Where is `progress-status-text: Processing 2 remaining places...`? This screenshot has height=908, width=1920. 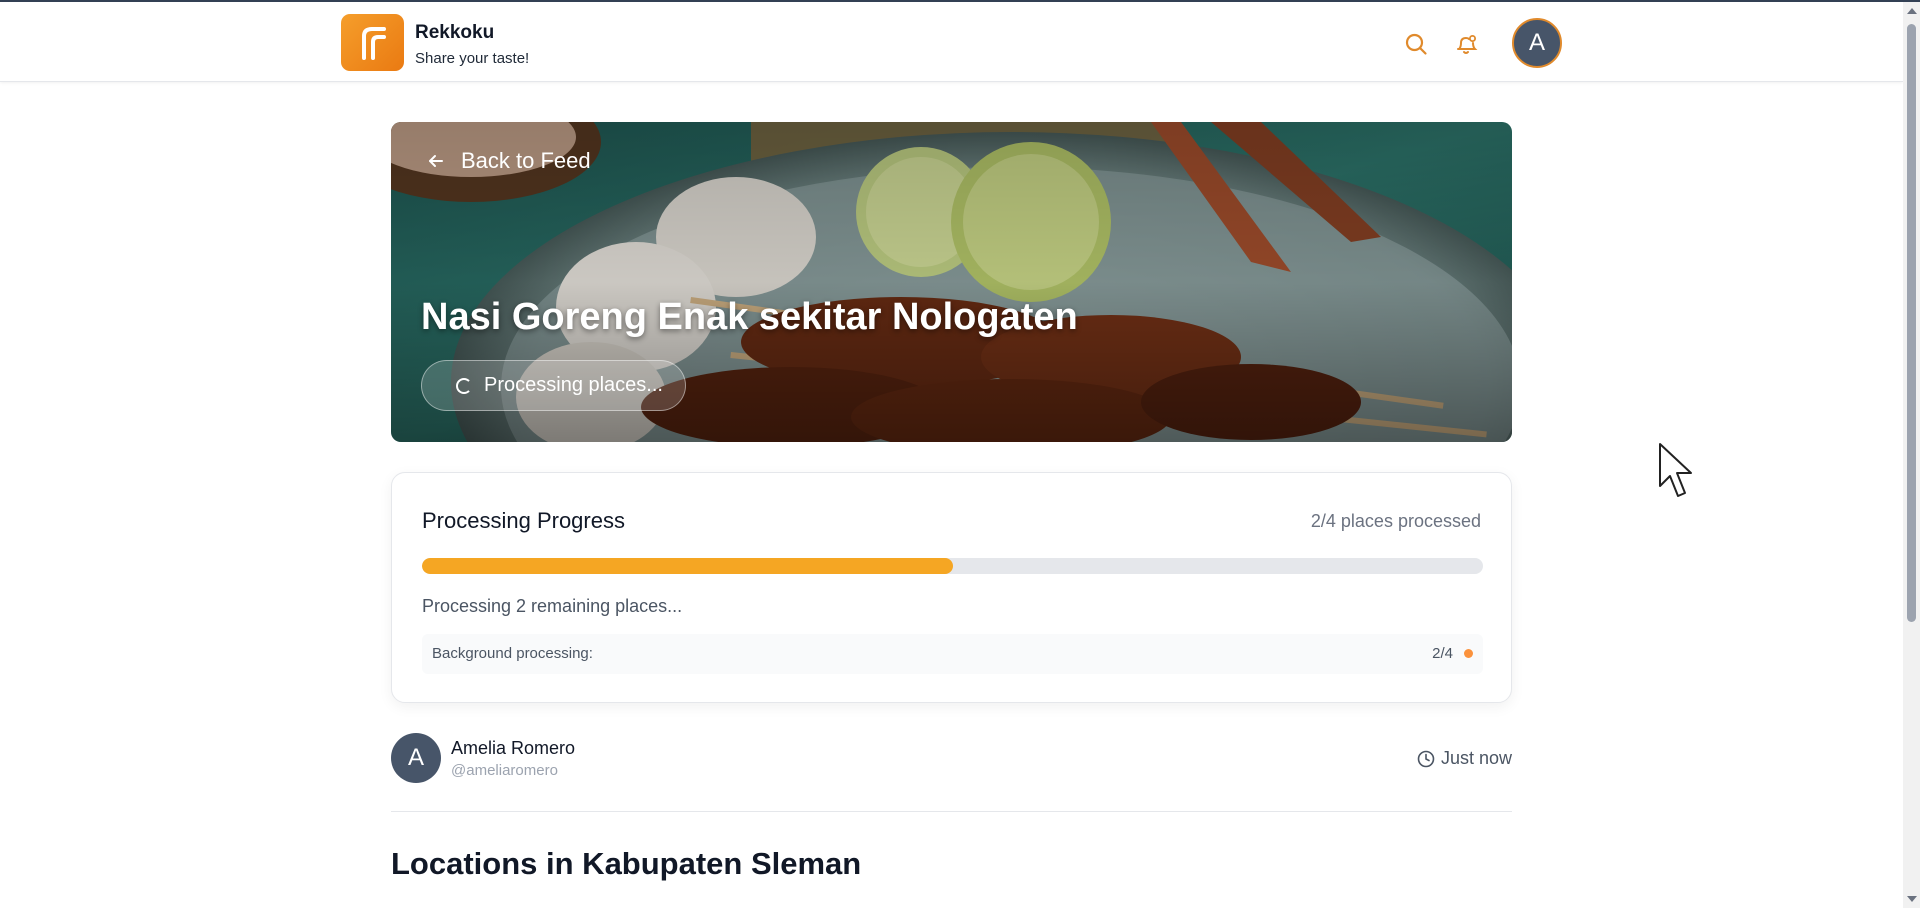 progress-status-text: Processing 2 remaining places... is located at coordinates (552, 606).